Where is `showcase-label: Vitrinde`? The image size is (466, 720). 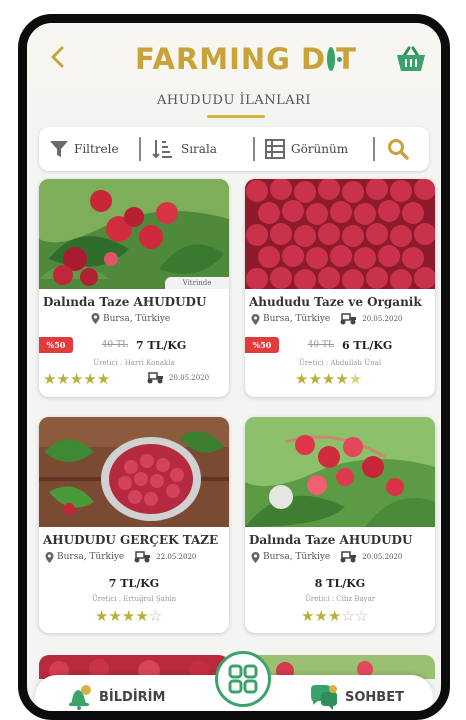 showcase-label: Vitrinde is located at coordinates (197, 283).